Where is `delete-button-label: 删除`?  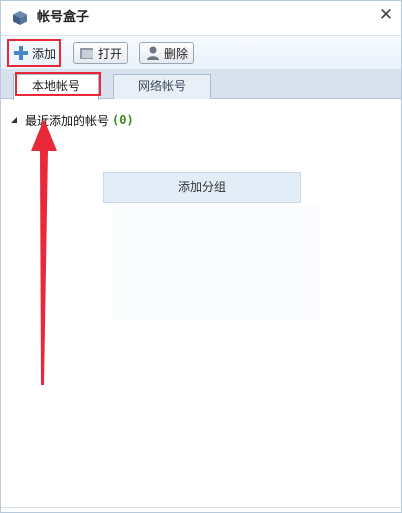 delete-button-label: 删除 is located at coordinates (176, 53).